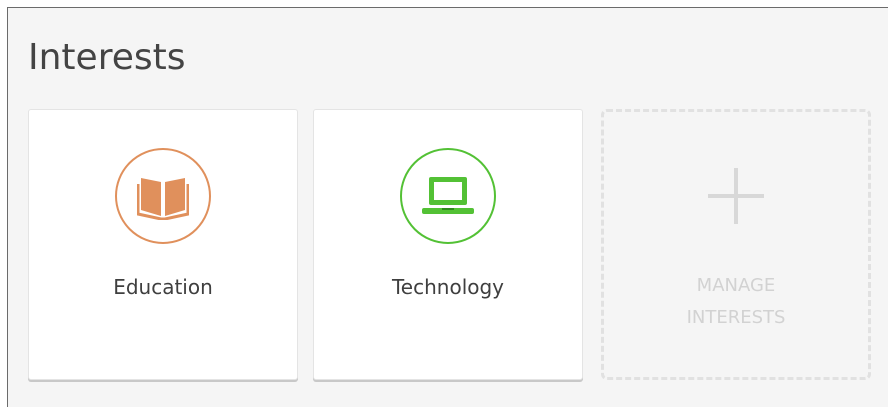 The image size is (888, 407). I want to click on manage-label-line2: INTERESTS, so click(736, 317).